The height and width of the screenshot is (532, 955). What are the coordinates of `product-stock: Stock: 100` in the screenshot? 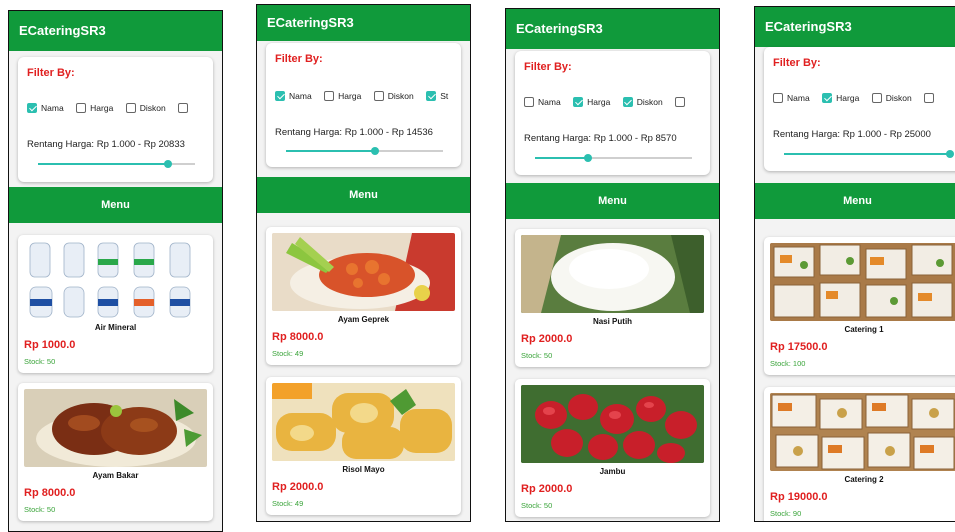 It's located at (788, 363).